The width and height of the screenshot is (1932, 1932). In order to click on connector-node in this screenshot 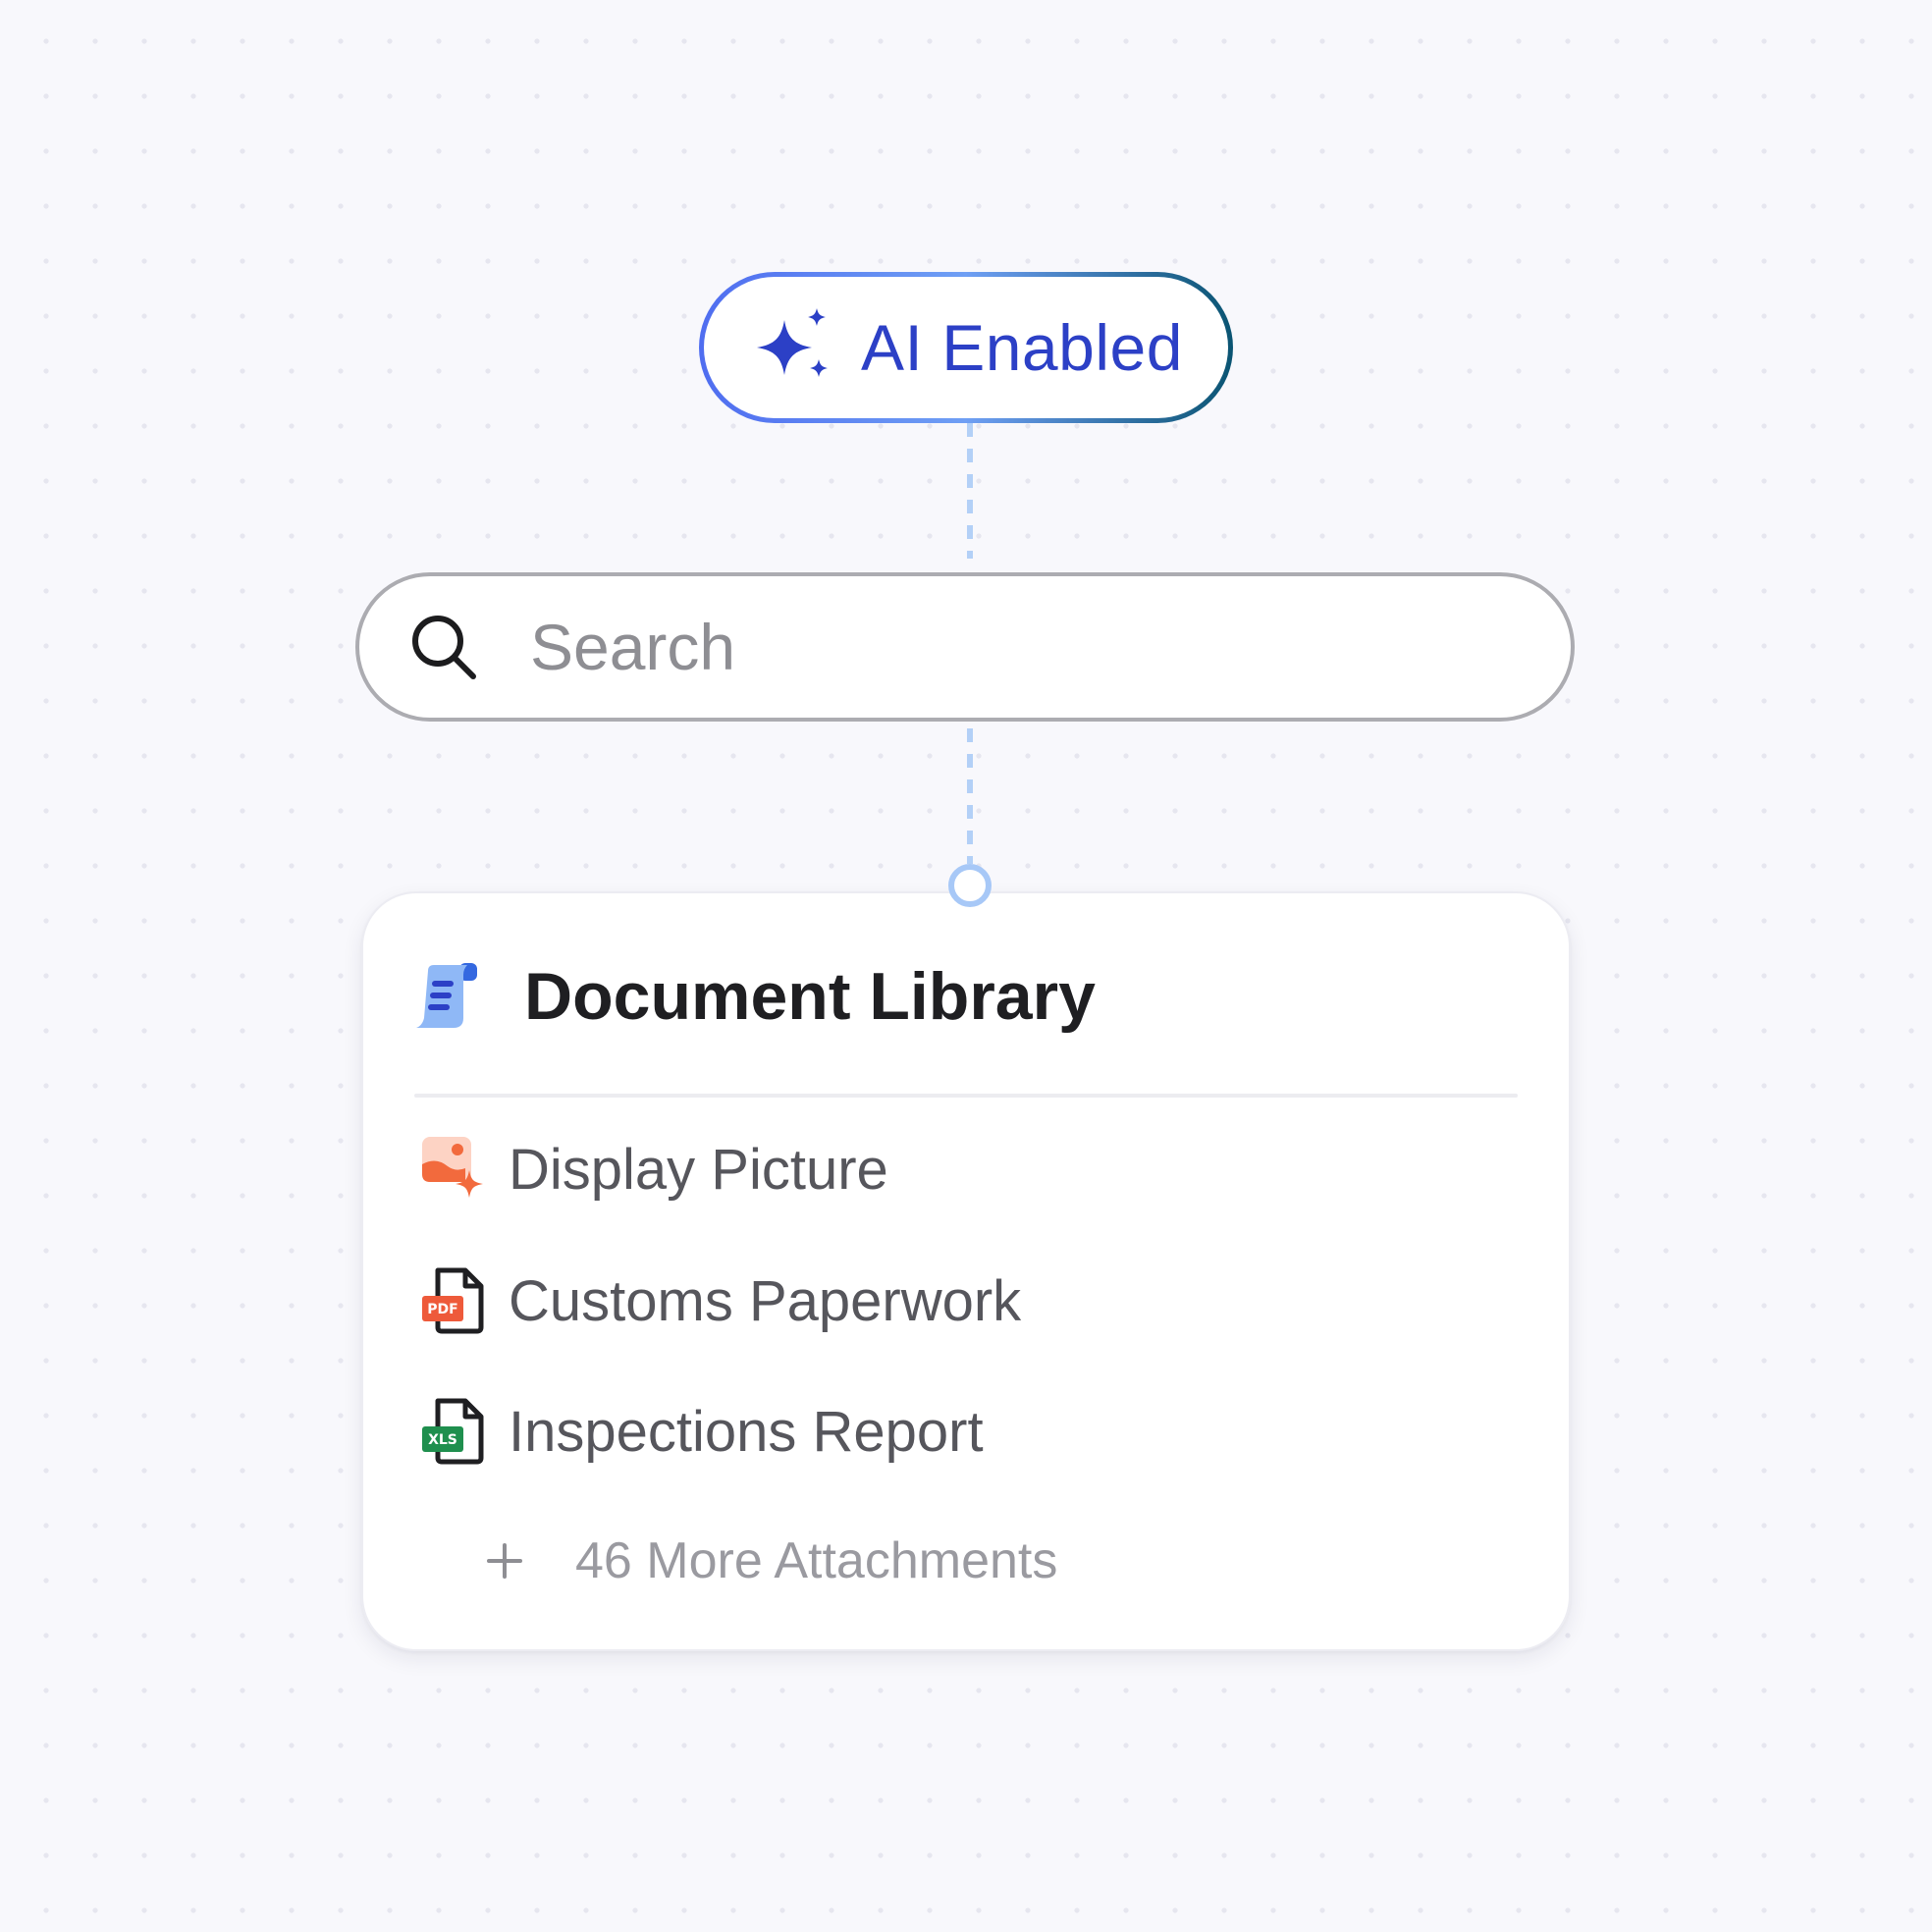, I will do `click(970, 885)`.